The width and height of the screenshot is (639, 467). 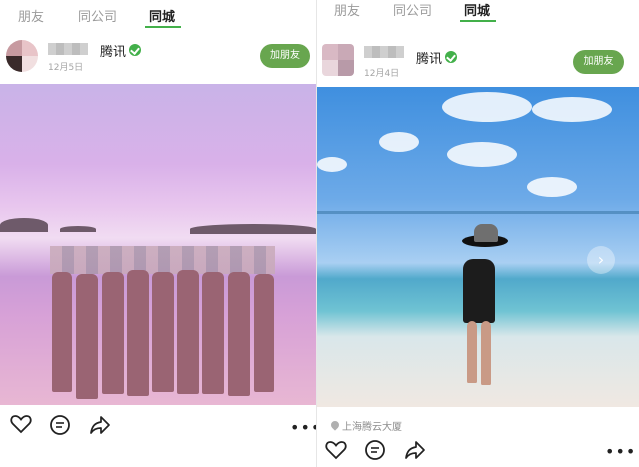 What do you see at coordinates (158, 58) in the screenshot?
I see `post-header: 腾讯 12月5日 加朋友` at bounding box center [158, 58].